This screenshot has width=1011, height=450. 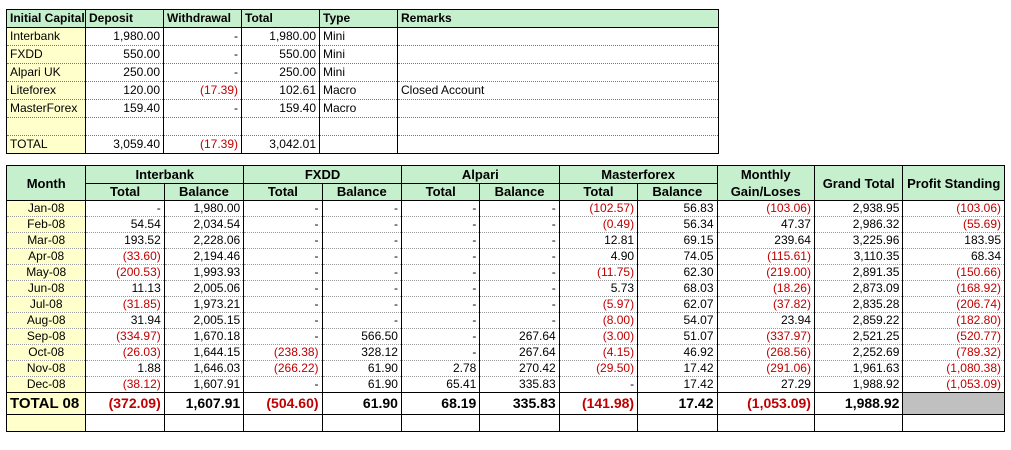 I want to click on cell-masterforex-balance: 62.30, so click(x=677, y=272).